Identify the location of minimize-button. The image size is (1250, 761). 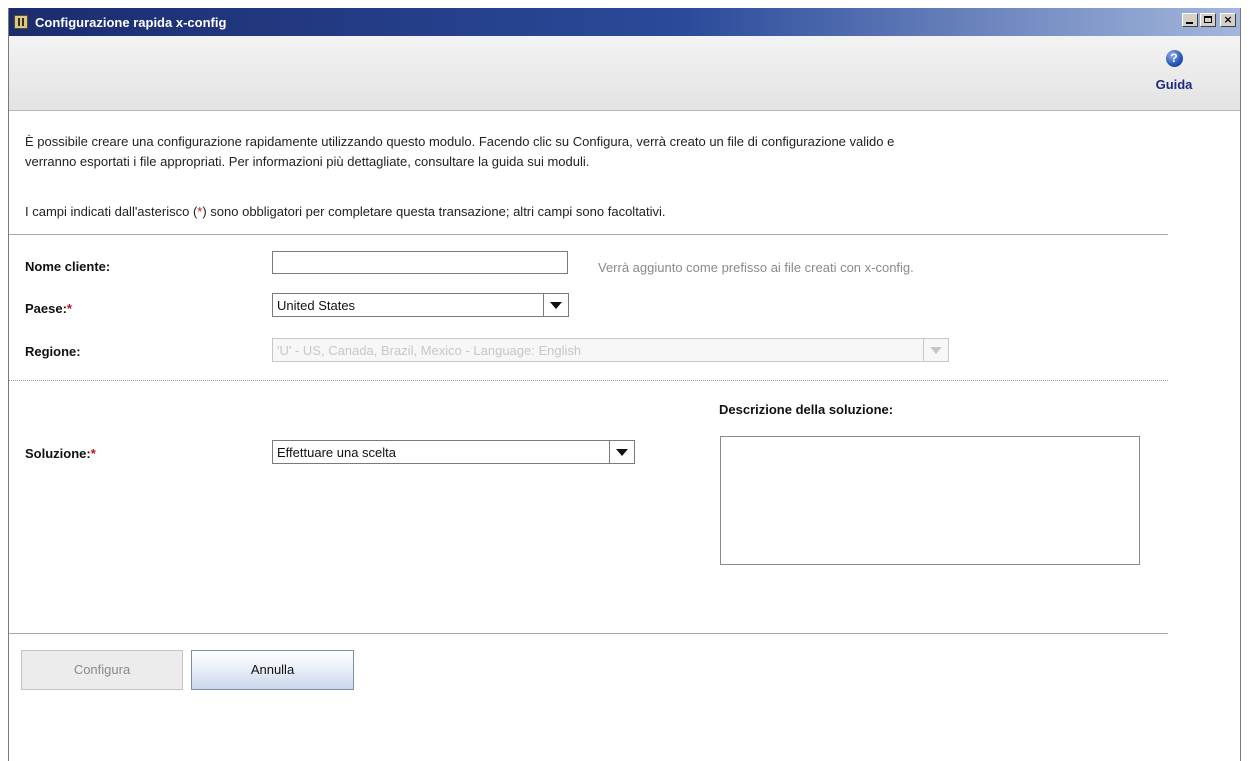
(1190, 20).